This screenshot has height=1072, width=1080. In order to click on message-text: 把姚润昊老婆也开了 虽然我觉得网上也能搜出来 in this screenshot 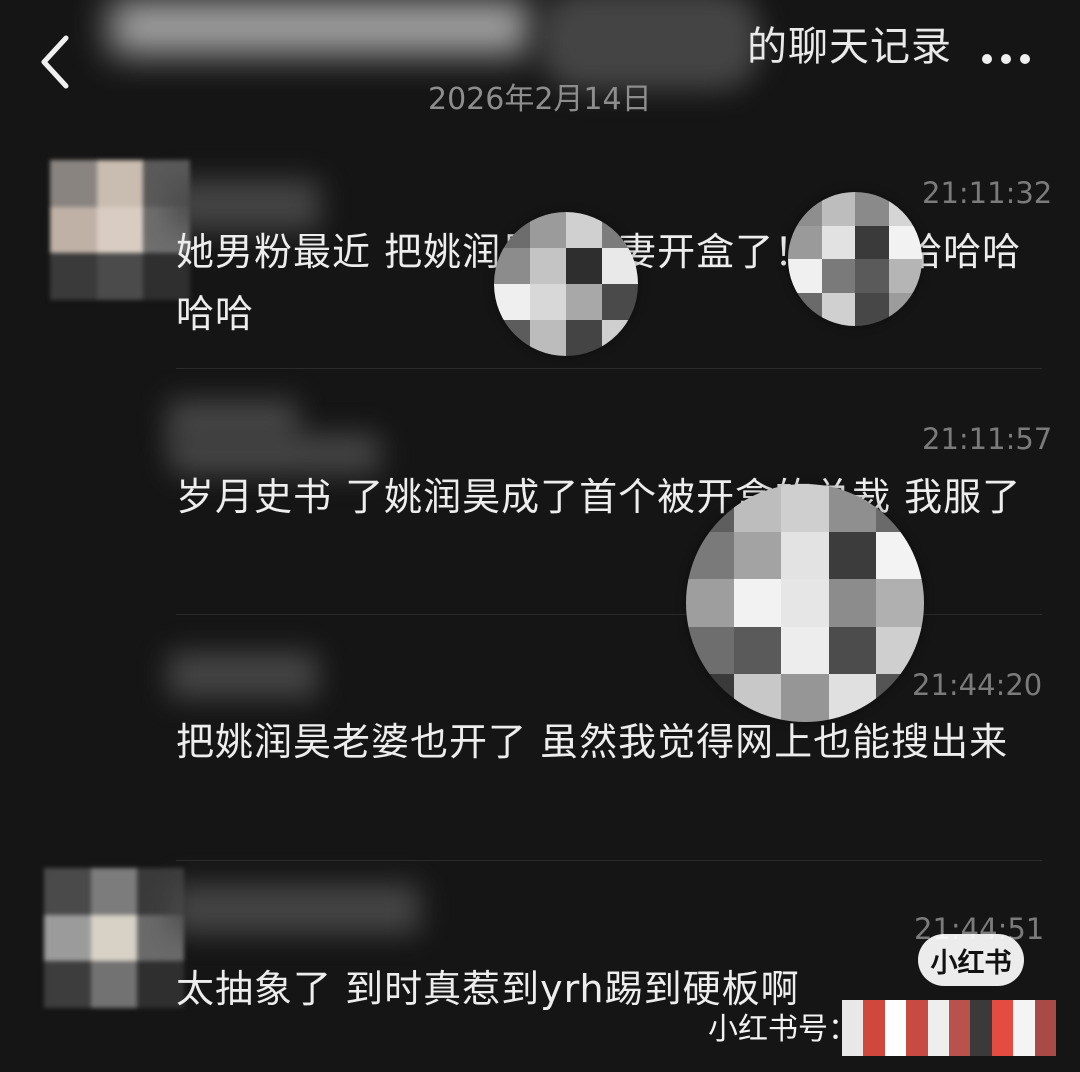, I will do `click(606, 742)`.